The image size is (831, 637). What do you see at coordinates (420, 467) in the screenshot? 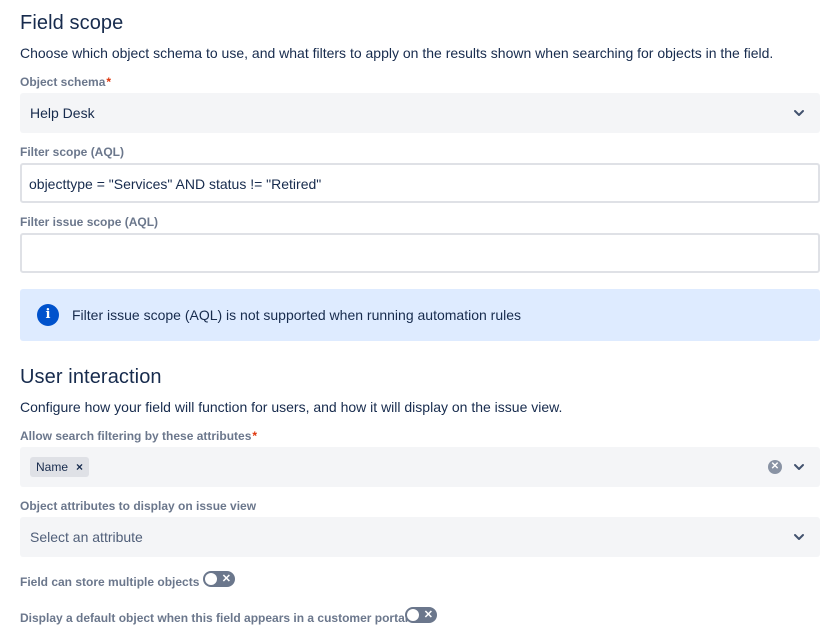
I see `search-filtering-select: Name × ✕` at bounding box center [420, 467].